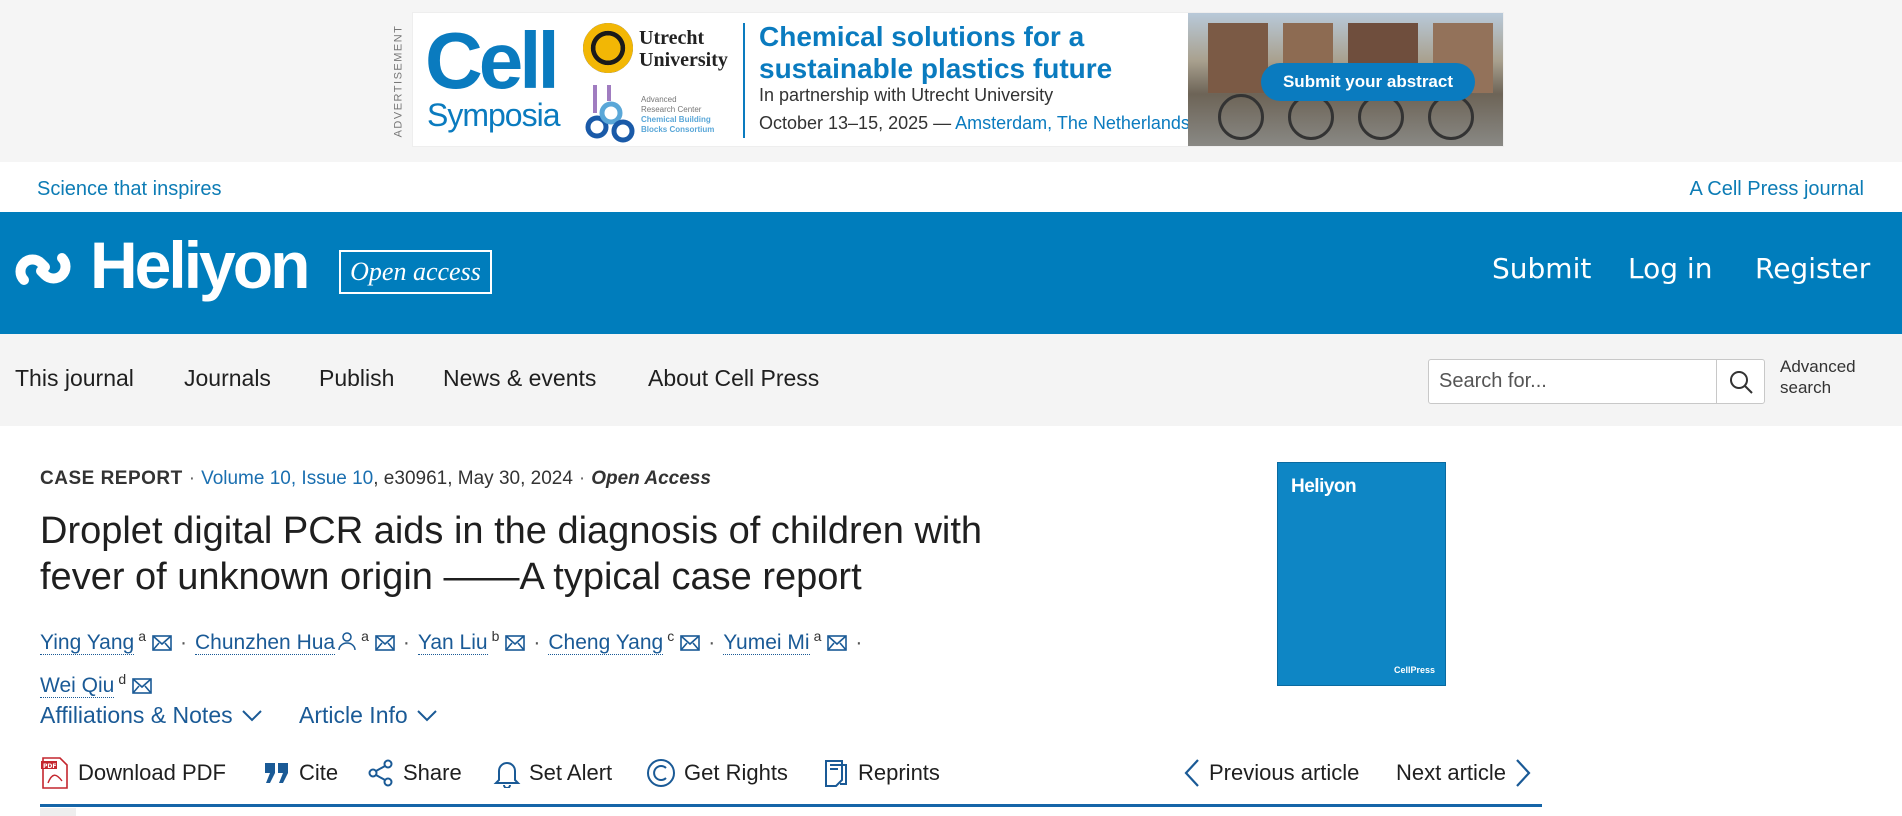 This screenshot has height=816, width=1902. I want to click on chevron-left-icon, so click(1191, 773).